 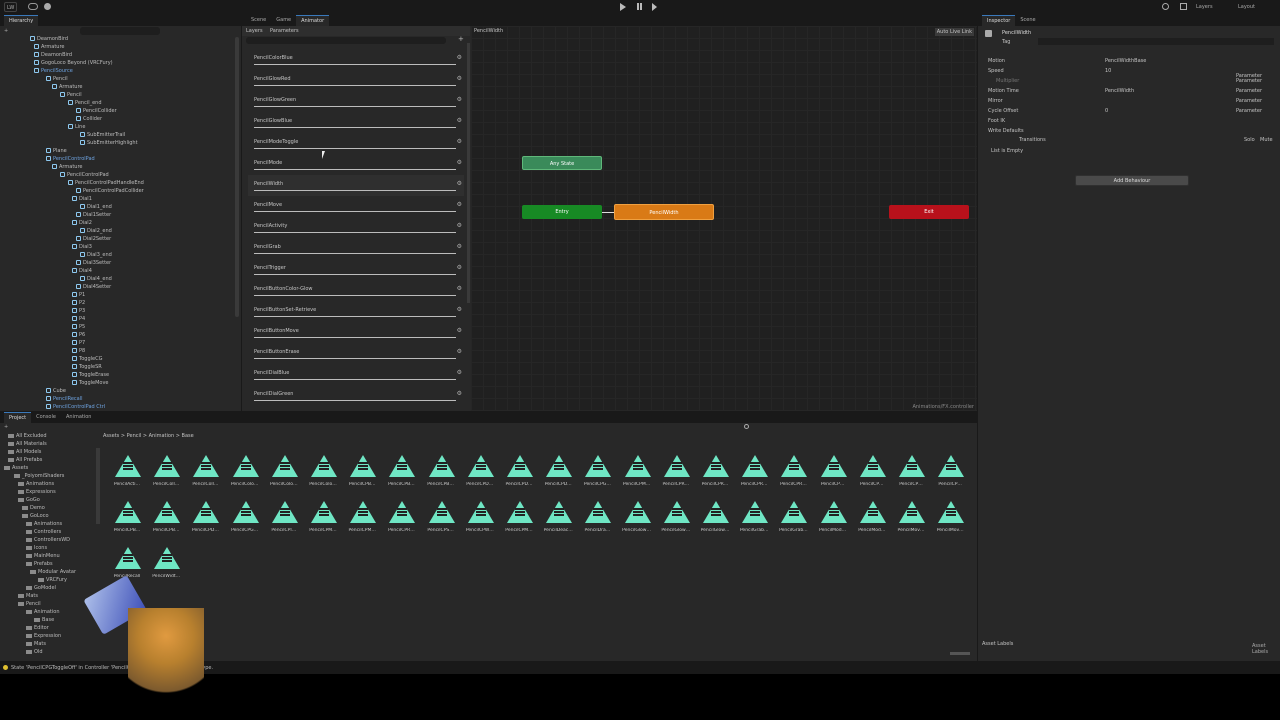 I want to click on history-icon, so click(x=1165, y=6).